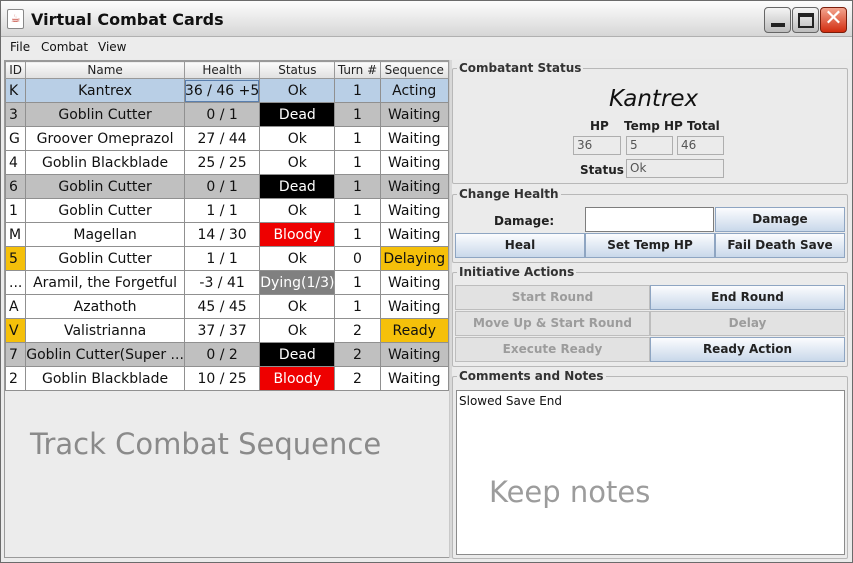  I want to click on table-row: 3 Goblin Cutter 0 / 1 Dead 1 Waiting, so click(226, 114).